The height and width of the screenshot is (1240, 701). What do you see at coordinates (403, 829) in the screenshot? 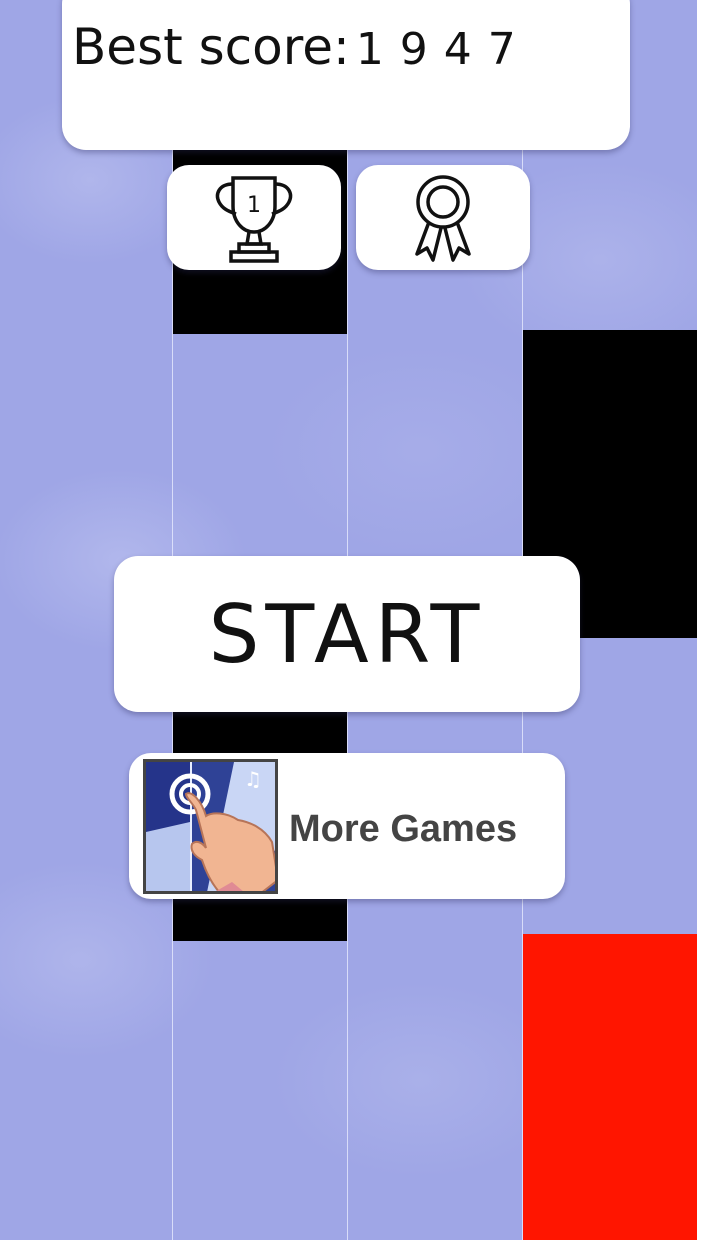
I see `more-games-label: More Games` at bounding box center [403, 829].